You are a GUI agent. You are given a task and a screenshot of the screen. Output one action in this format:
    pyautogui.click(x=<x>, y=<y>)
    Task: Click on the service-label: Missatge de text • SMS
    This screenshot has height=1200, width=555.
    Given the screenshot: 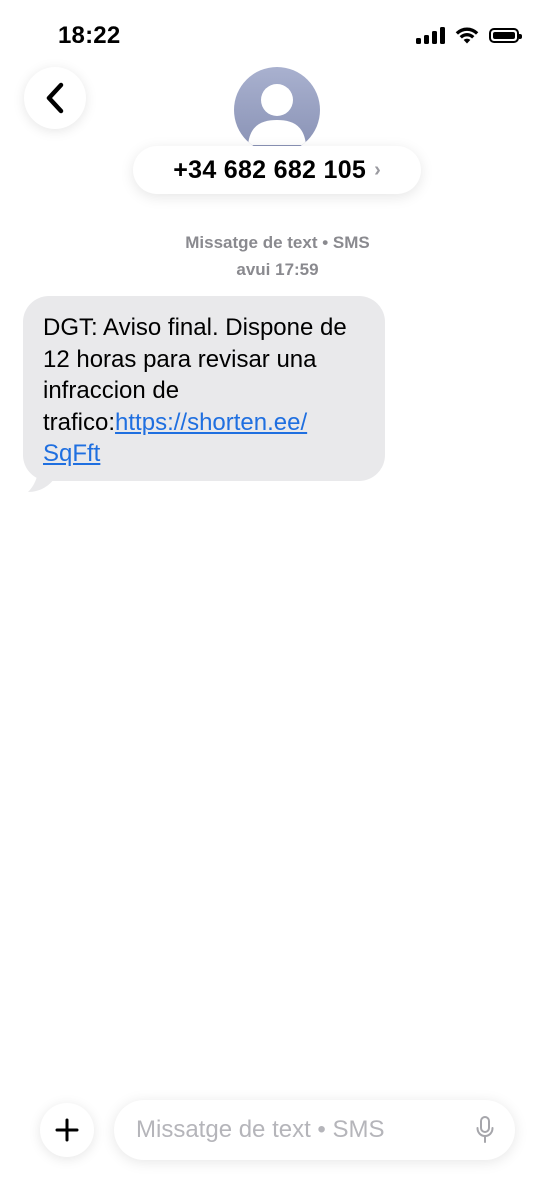 What is the action you would take?
    pyautogui.click(x=277, y=242)
    